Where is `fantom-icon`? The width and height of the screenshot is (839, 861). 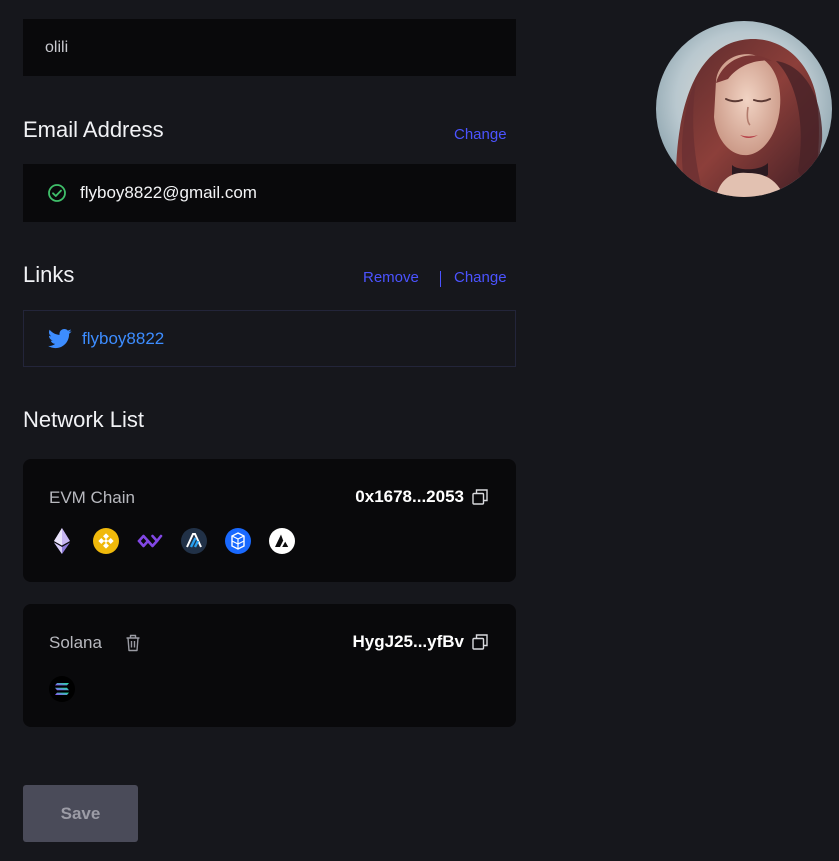 fantom-icon is located at coordinates (238, 541).